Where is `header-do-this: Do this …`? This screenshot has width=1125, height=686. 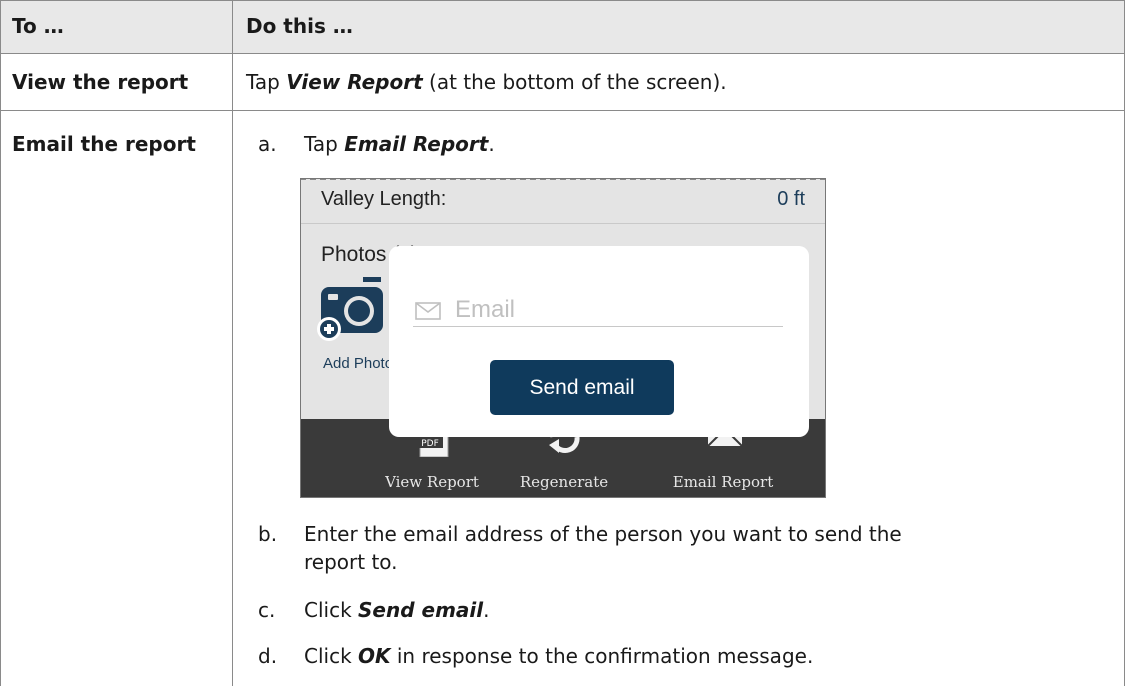
header-do-this: Do this … is located at coordinates (299, 26).